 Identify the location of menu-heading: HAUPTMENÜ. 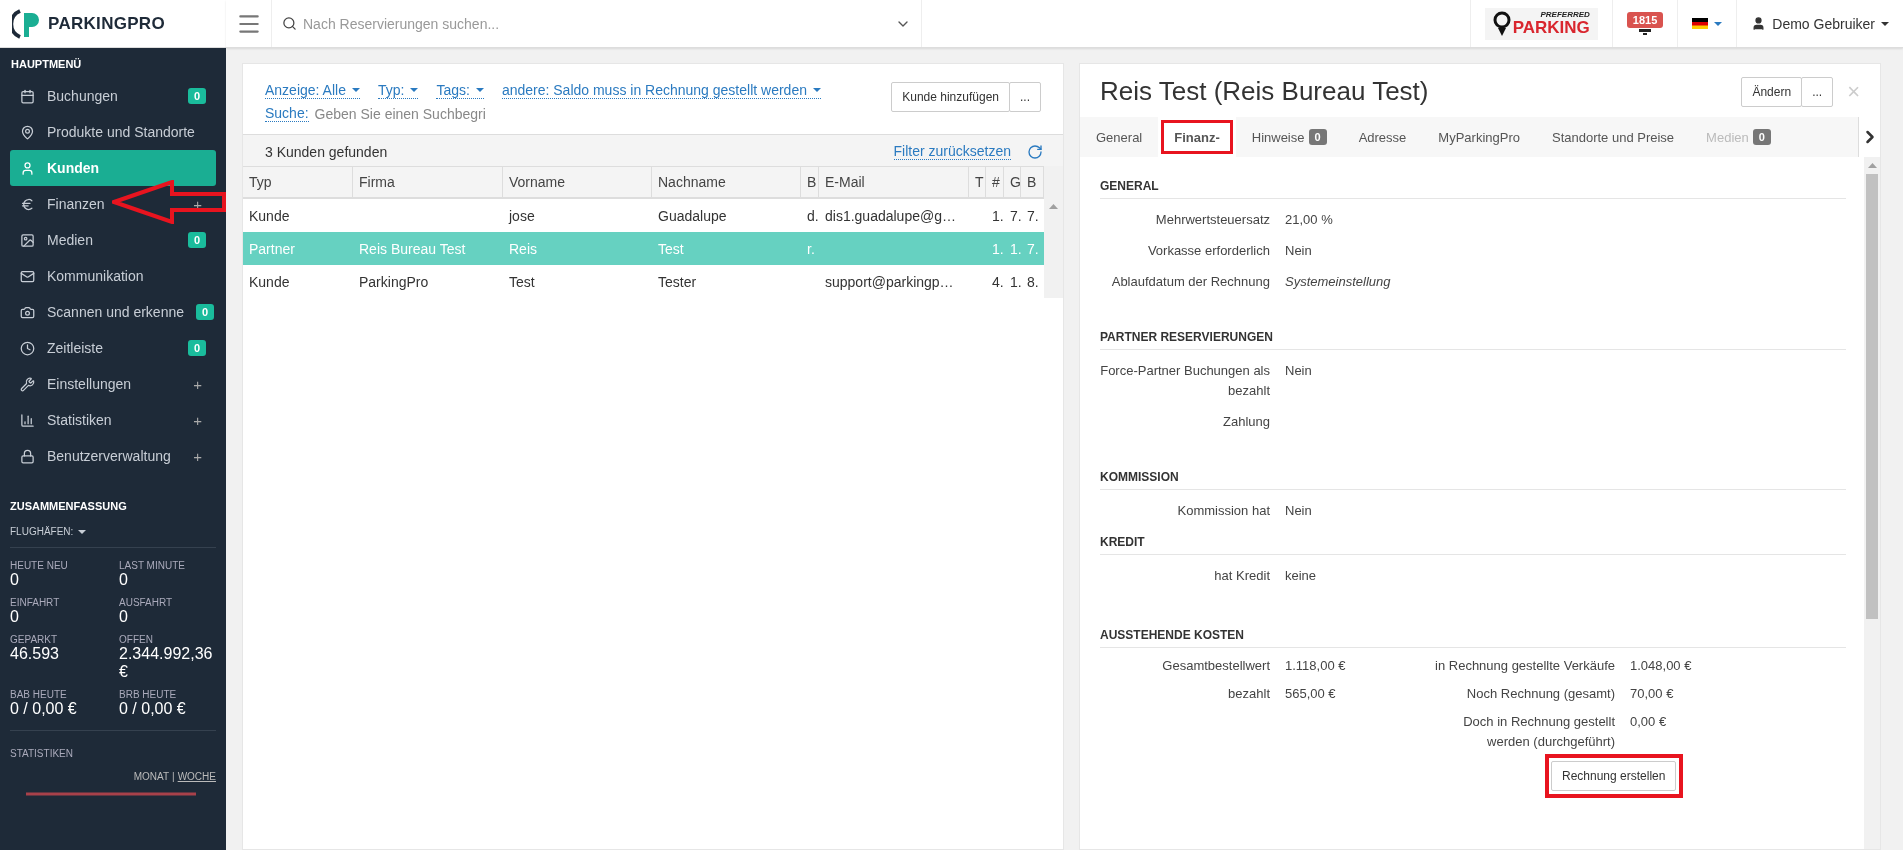
(47, 64).